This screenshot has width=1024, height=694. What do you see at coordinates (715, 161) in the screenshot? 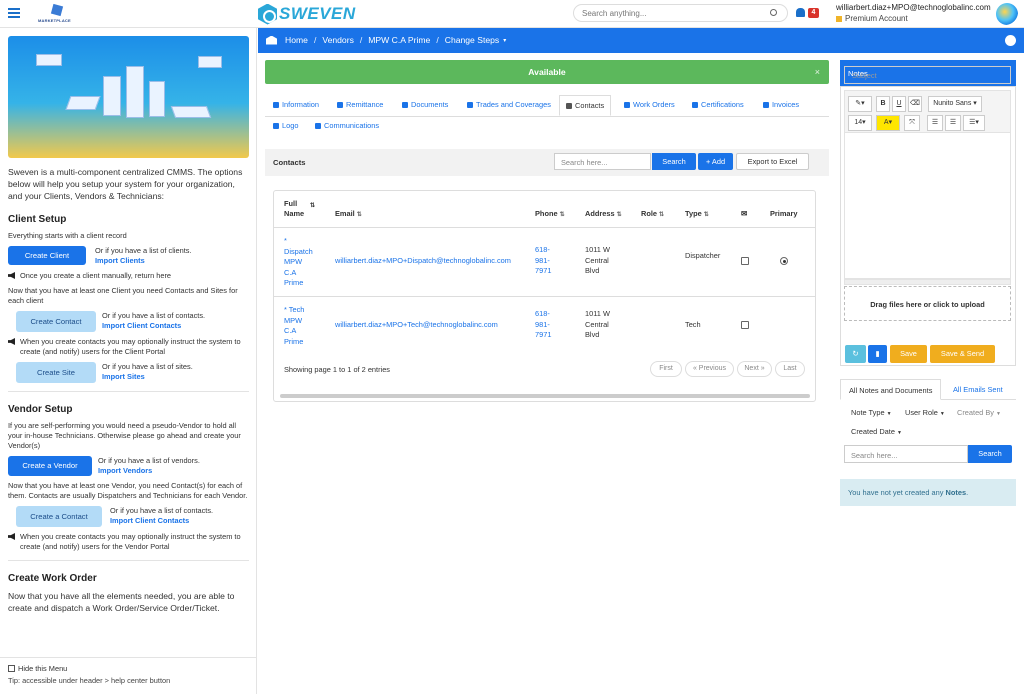
I see `add-contact-button: + Add` at bounding box center [715, 161].